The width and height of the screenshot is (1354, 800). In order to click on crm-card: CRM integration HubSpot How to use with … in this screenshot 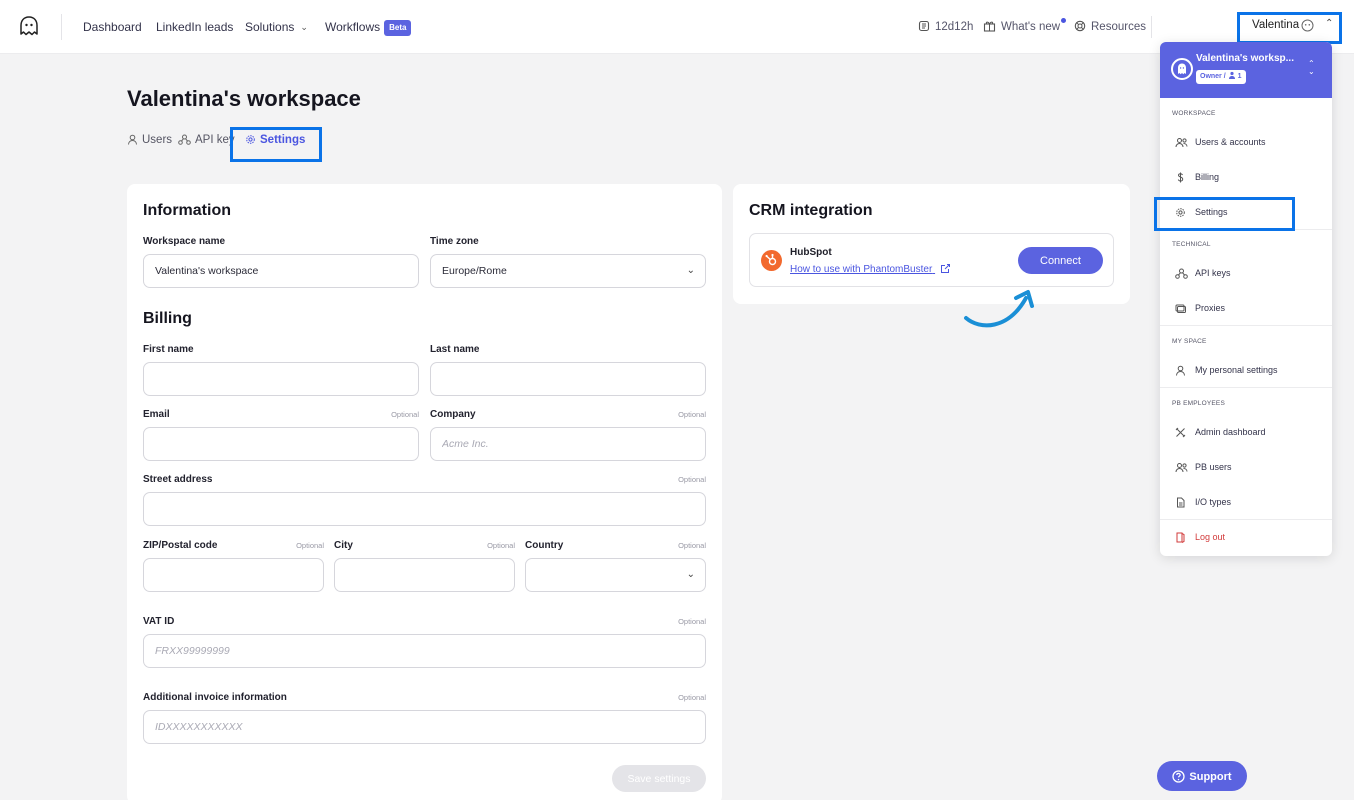, I will do `click(931, 244)`.